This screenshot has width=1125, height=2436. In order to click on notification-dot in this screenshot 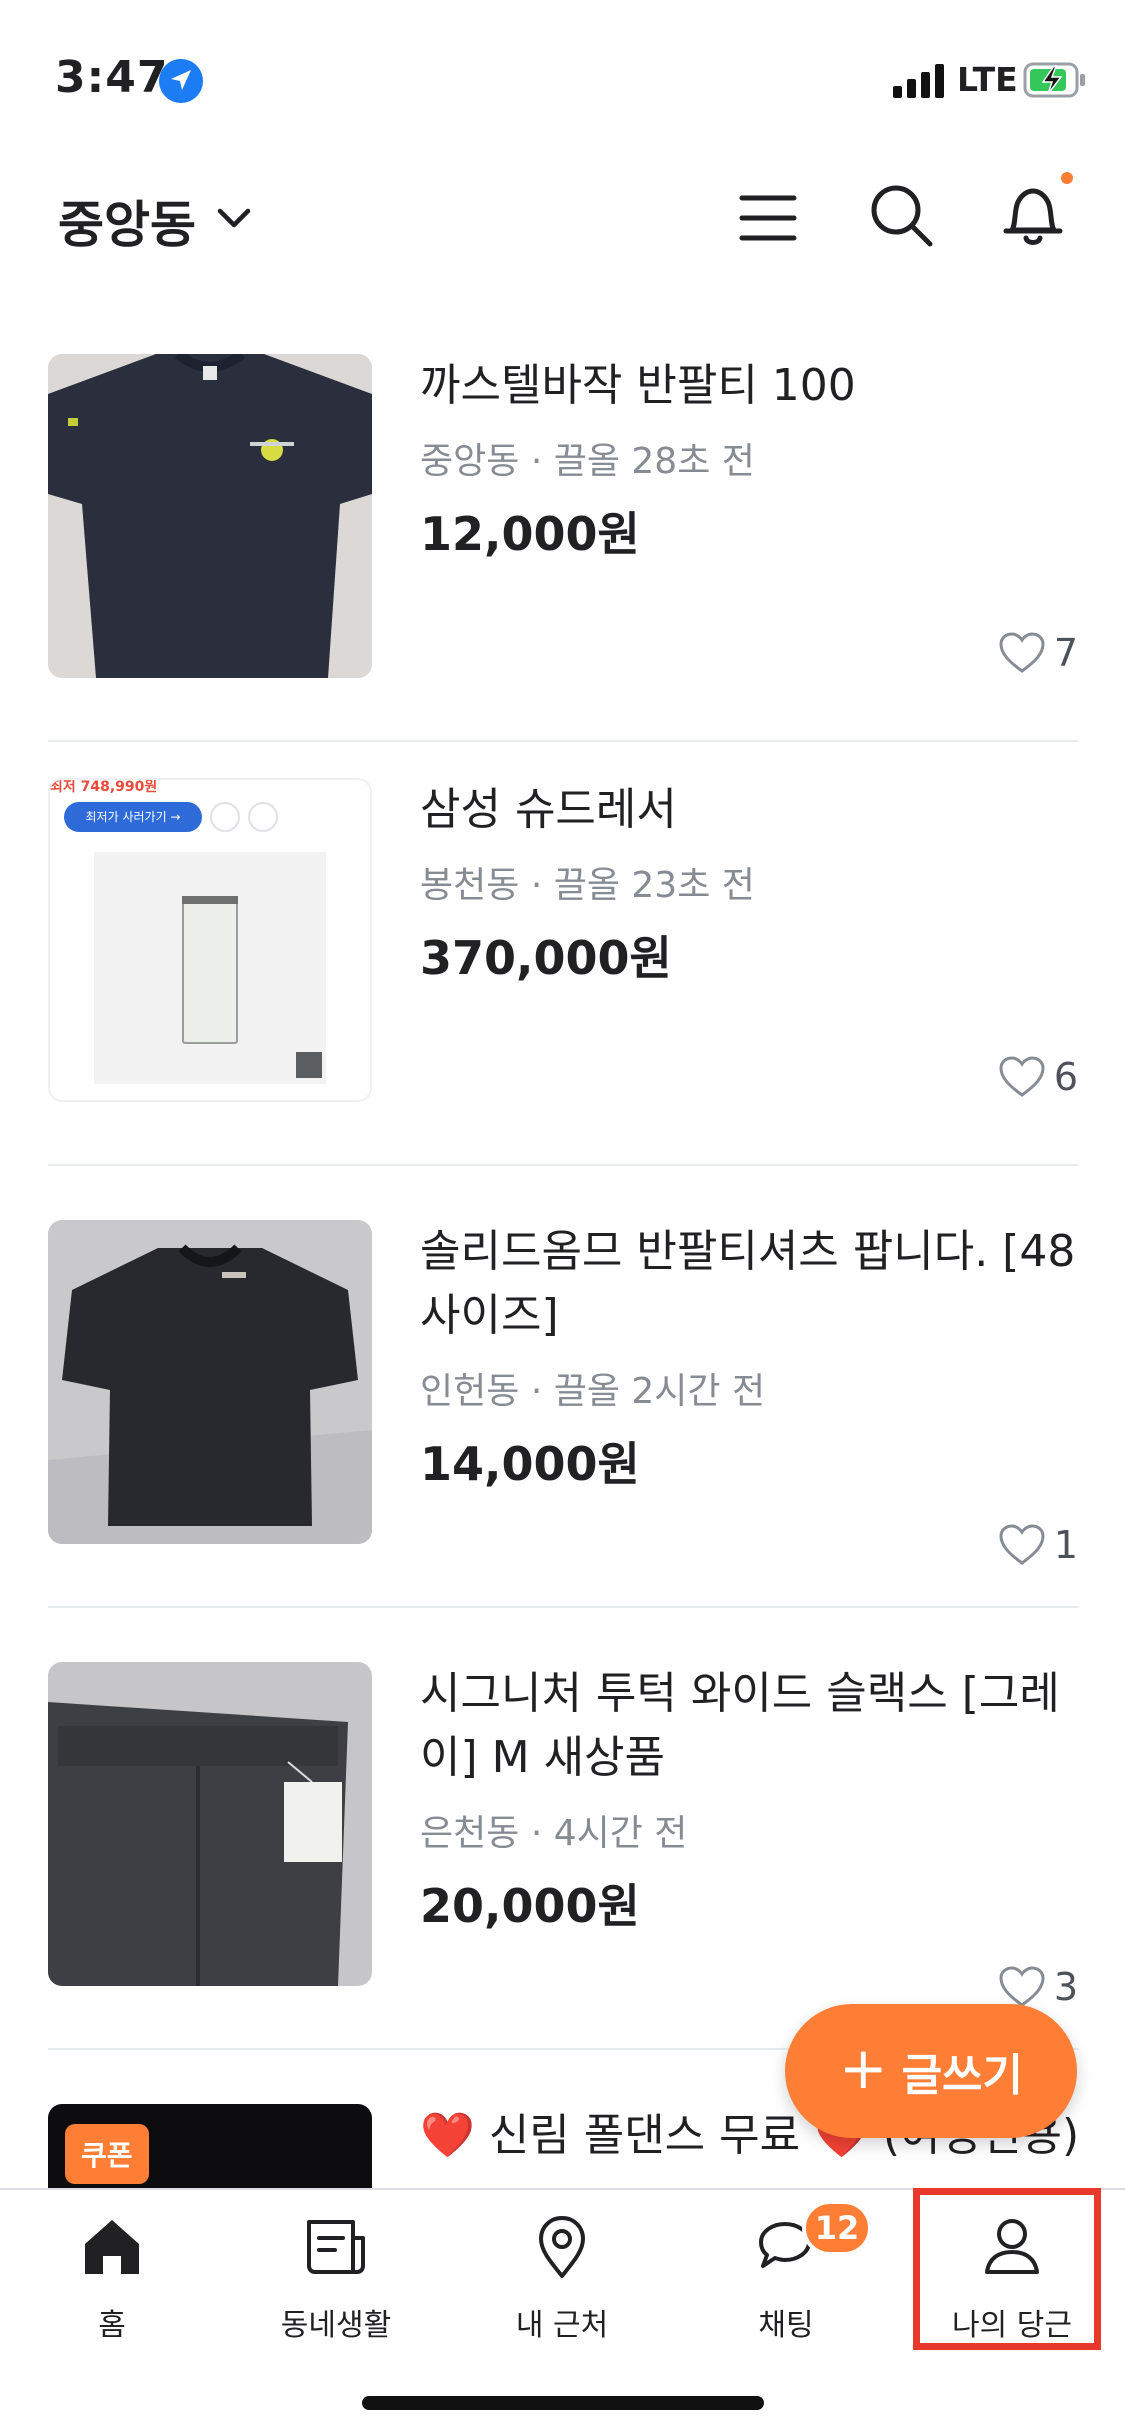, I will do `click(1067, 178)`.